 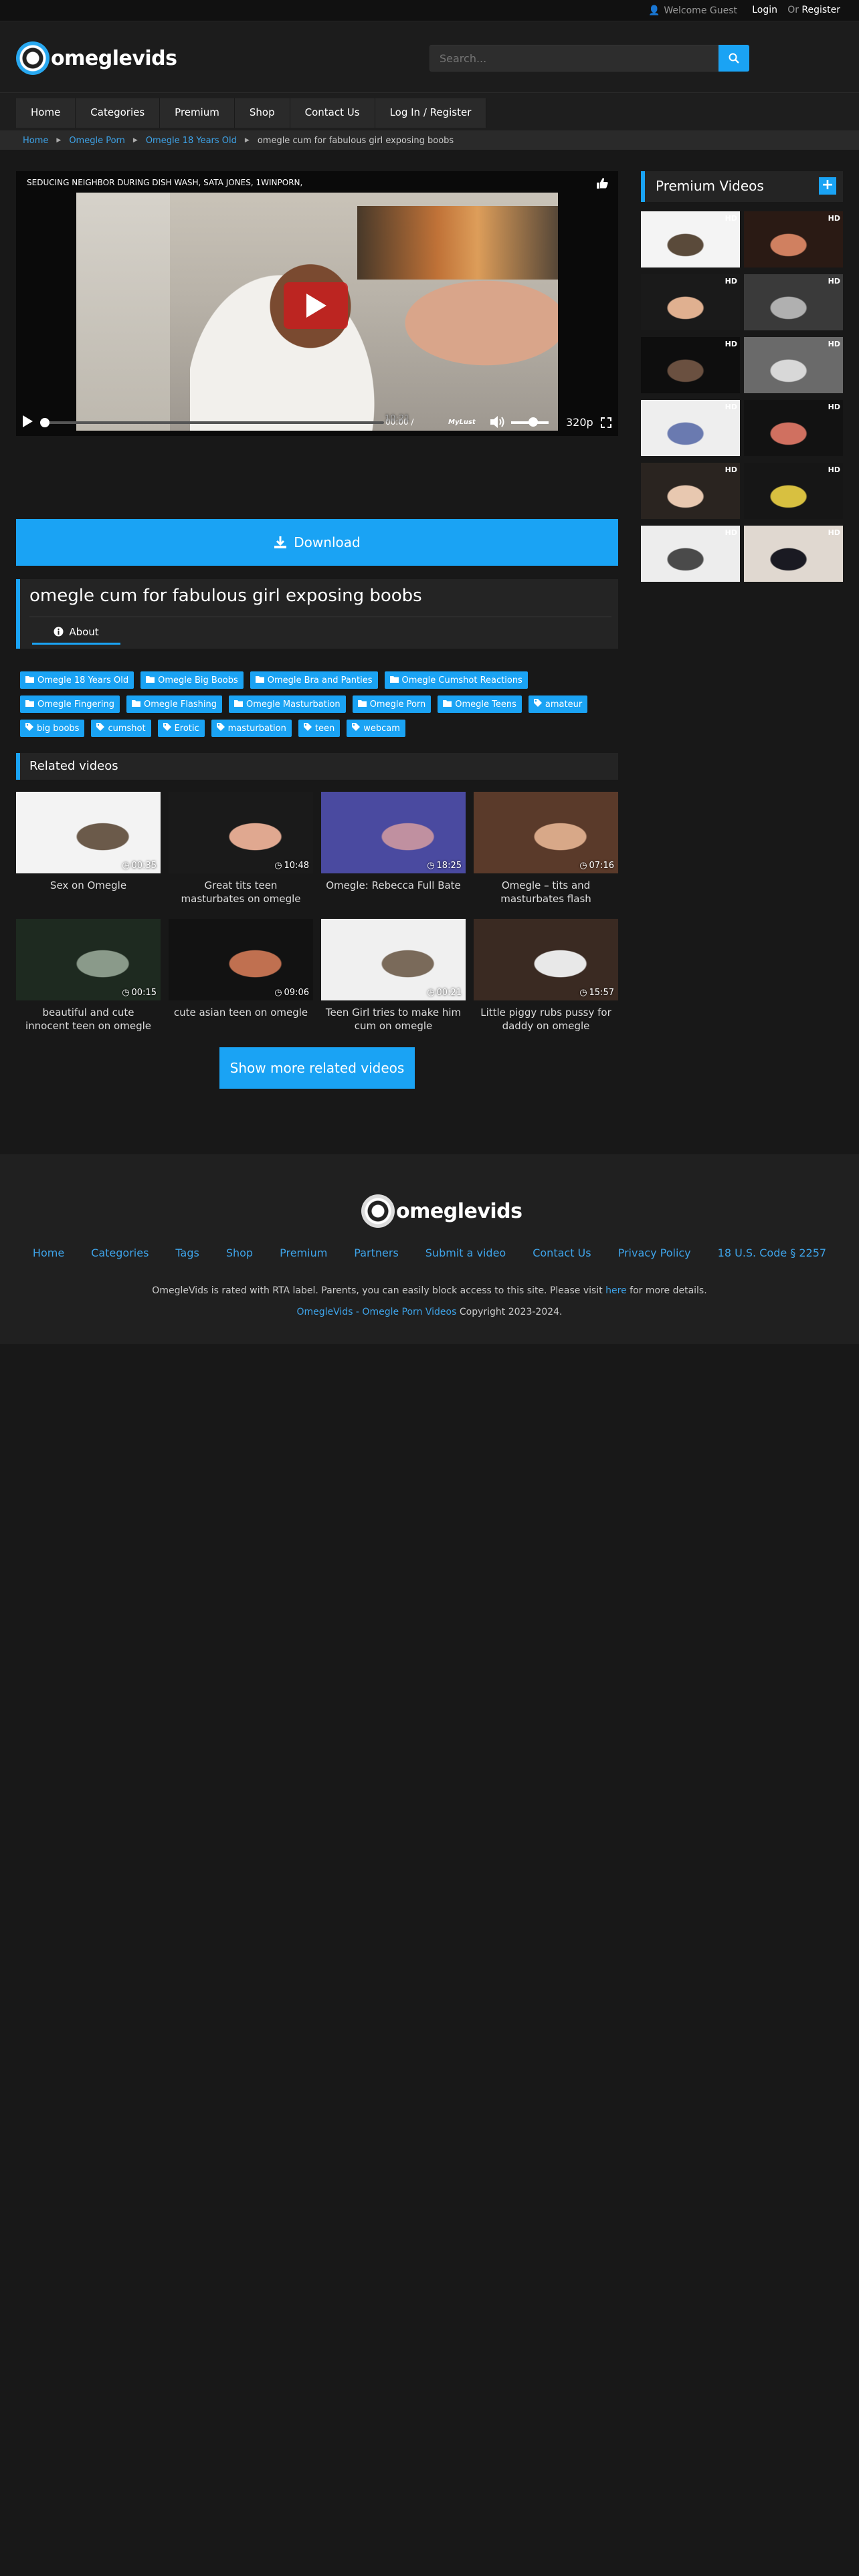 What do you see at coordinates (533, 422) in the screenshot?
I see `volume-knob` at bounding box center [533, 422].